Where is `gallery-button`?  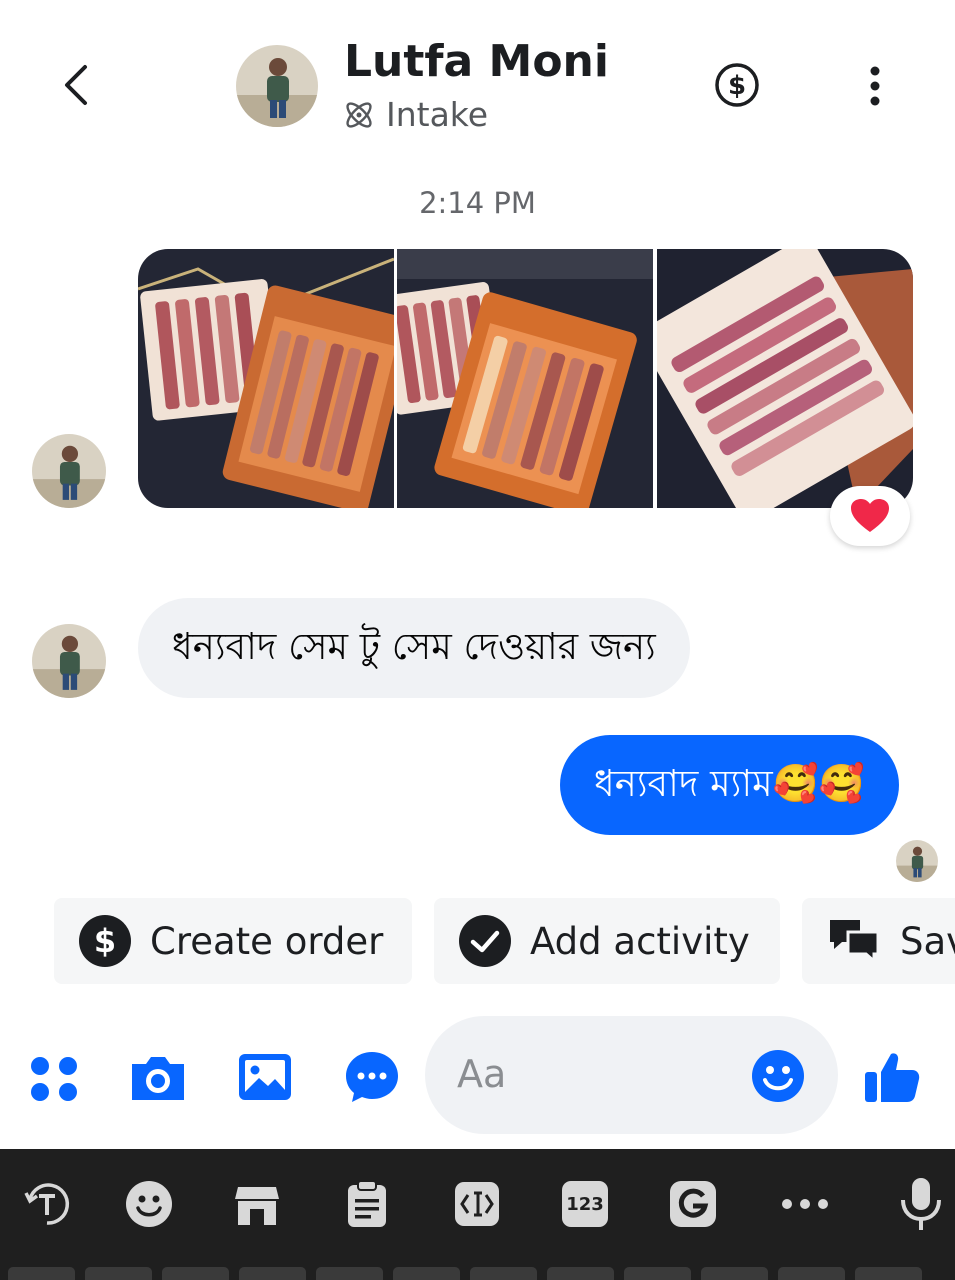
gallery-button is located at coordinates (266, 1076).